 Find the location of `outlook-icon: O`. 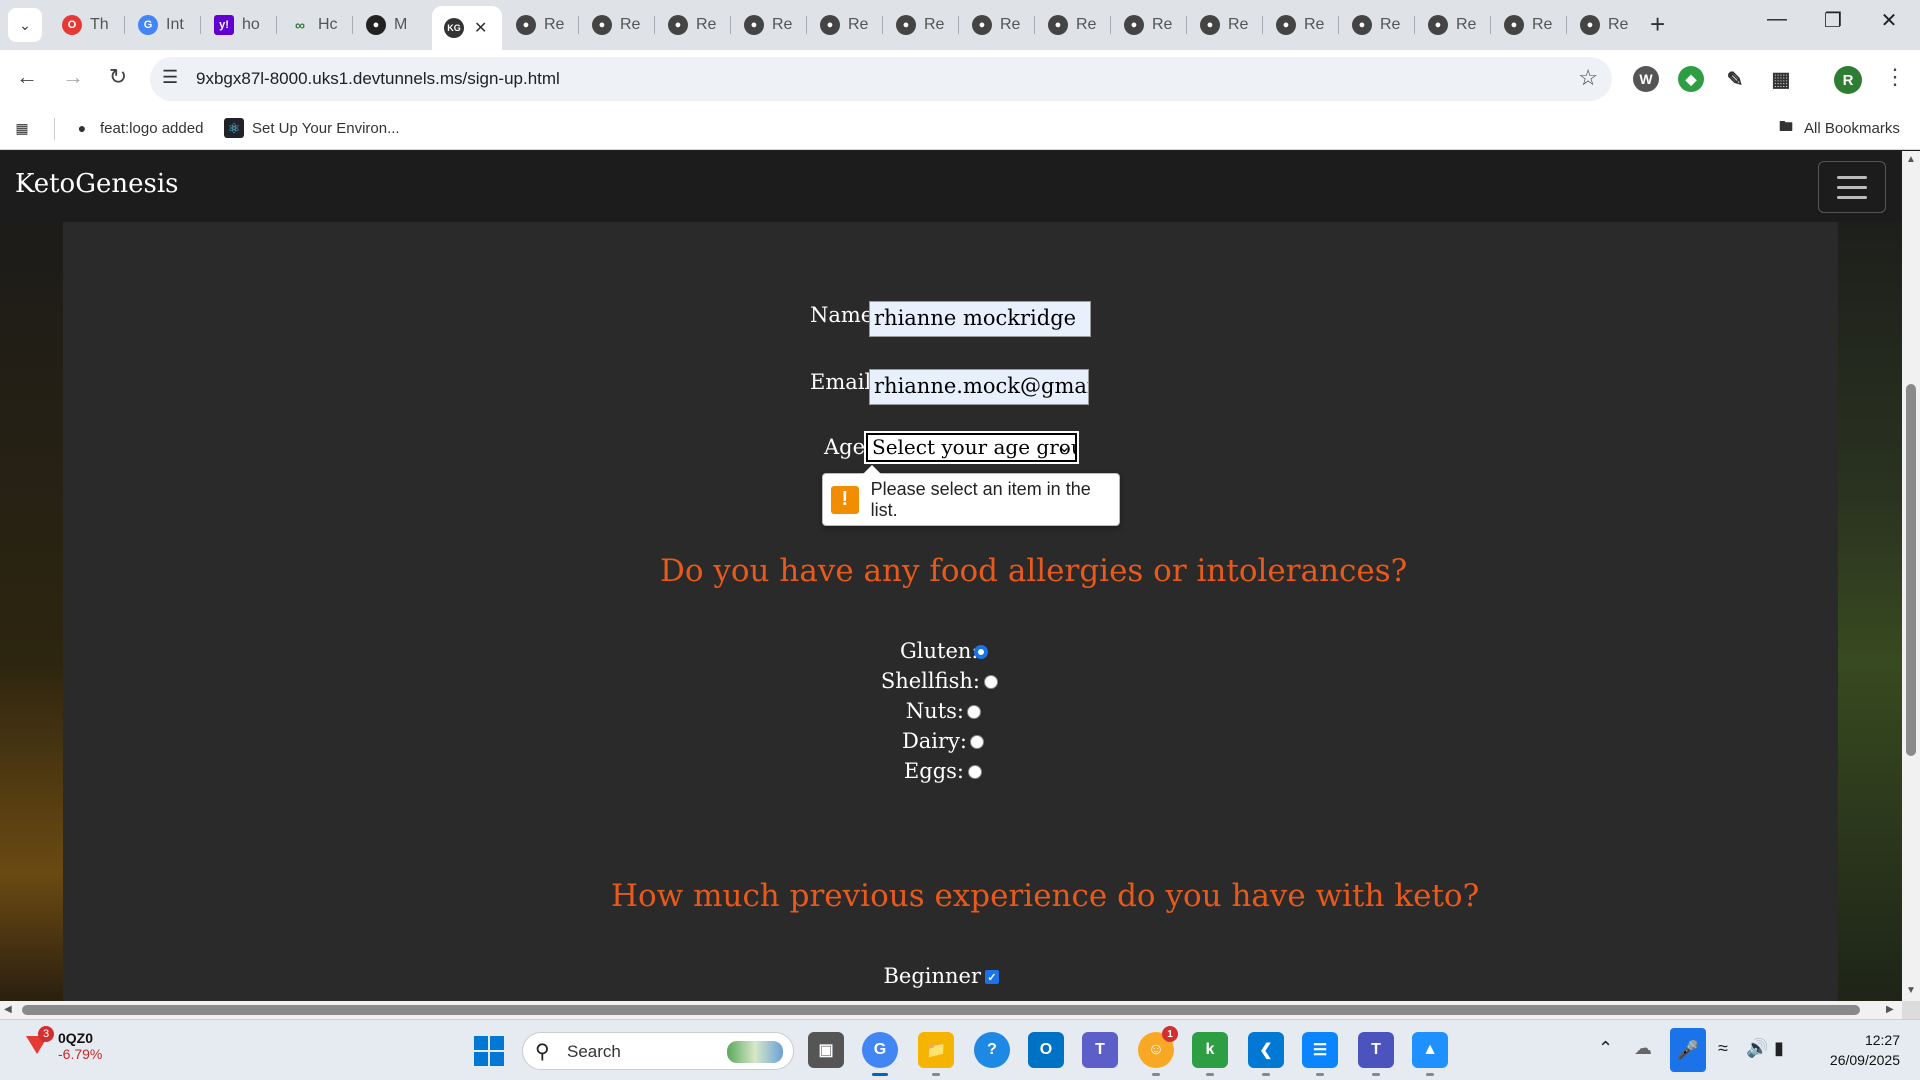

outlook-icon: O is located at coordinates (1046, 1050).